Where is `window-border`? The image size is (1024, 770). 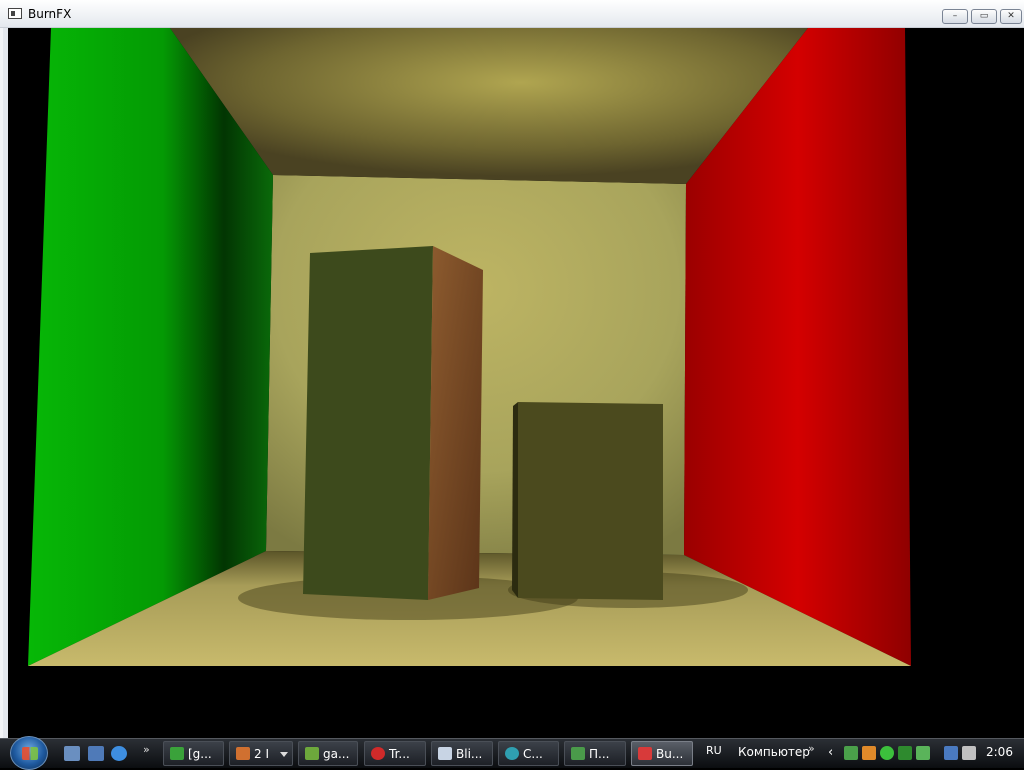 window-border is located at coordinates (4, 383).